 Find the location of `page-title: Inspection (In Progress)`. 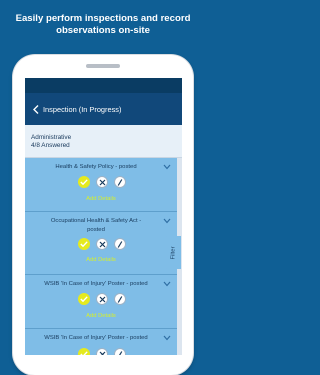

page-title: Inspection (In Progress) is located at coordinates (82, 109).